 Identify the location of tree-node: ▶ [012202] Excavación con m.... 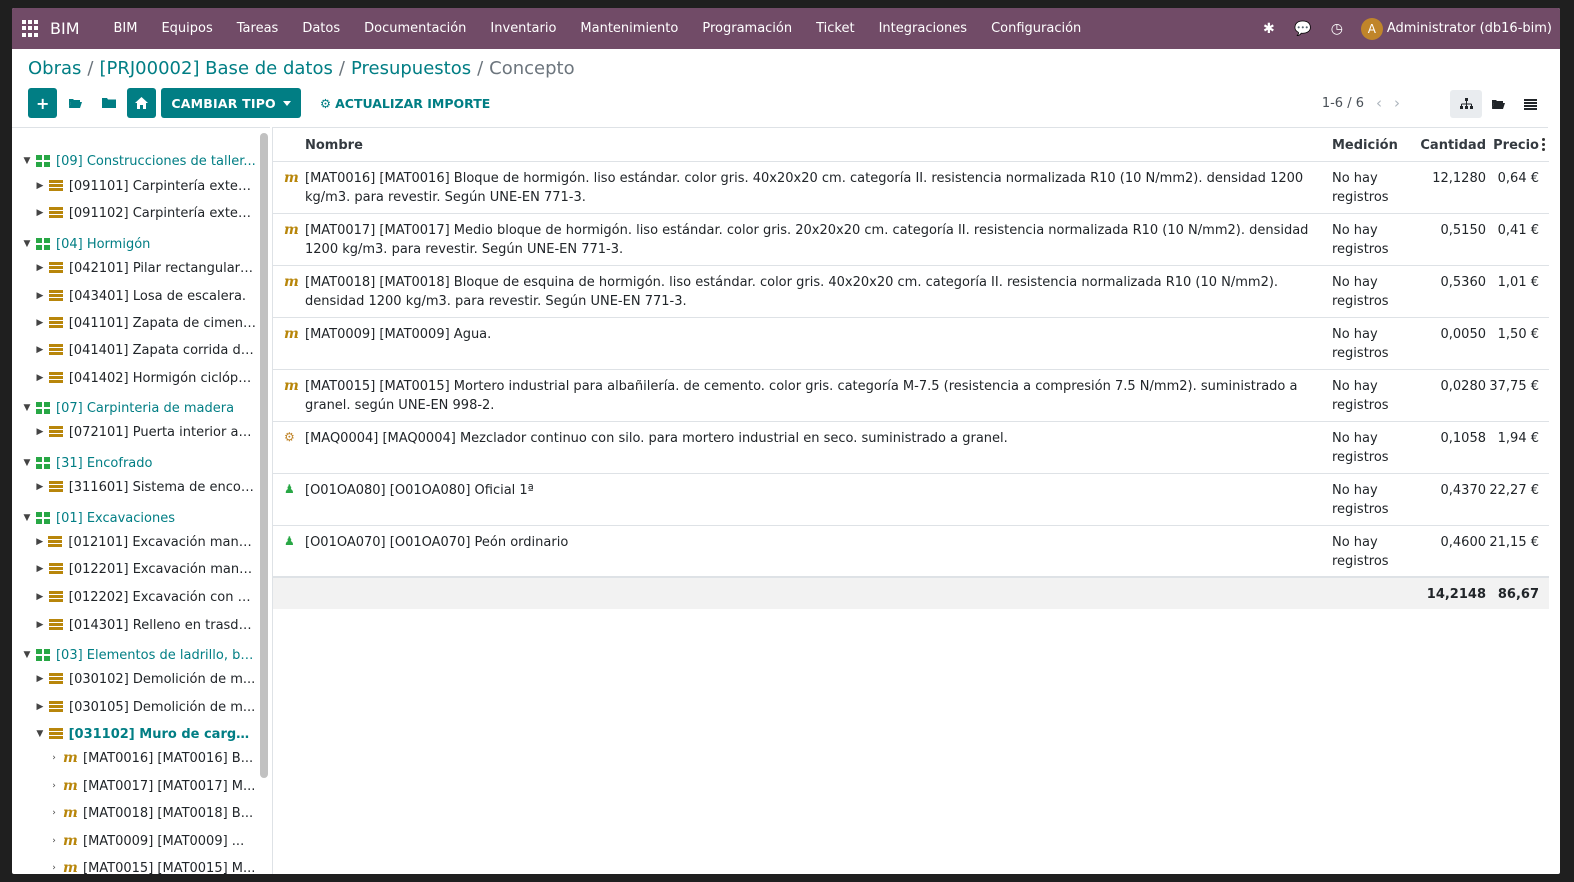
(134, 597).